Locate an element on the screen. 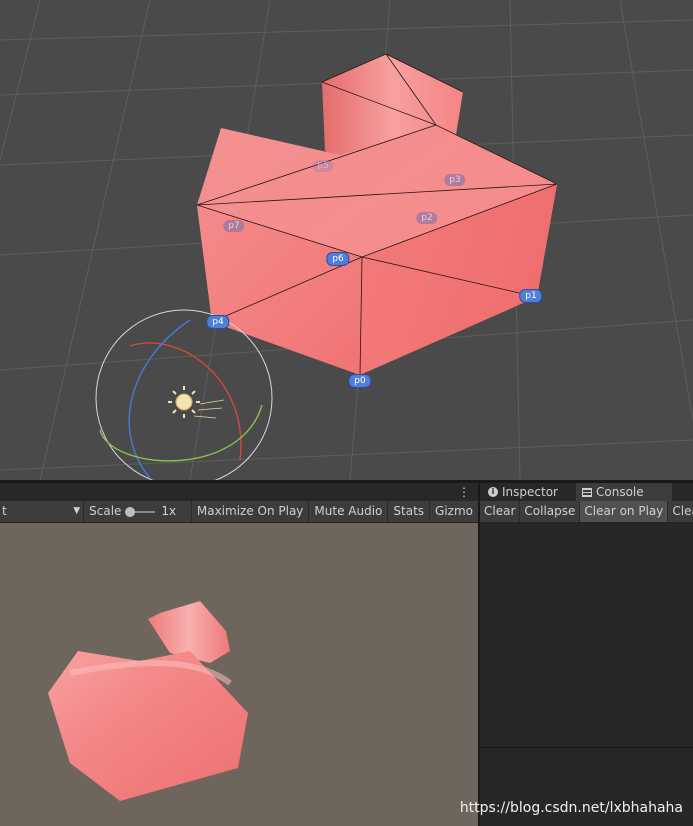 The width and height of the screenshot is (693, 826). scale-control: Scale 1x is located at coordinates (137, 511).